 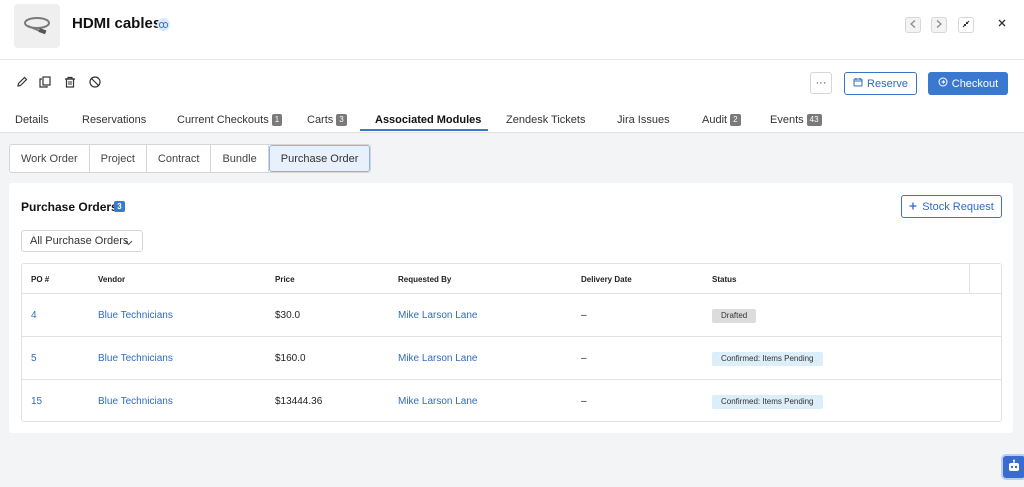 What do you see at coordinates (887, 83) in the screenshot?
I see `reserve-label: Reserve` at bounding box center [887, 83].